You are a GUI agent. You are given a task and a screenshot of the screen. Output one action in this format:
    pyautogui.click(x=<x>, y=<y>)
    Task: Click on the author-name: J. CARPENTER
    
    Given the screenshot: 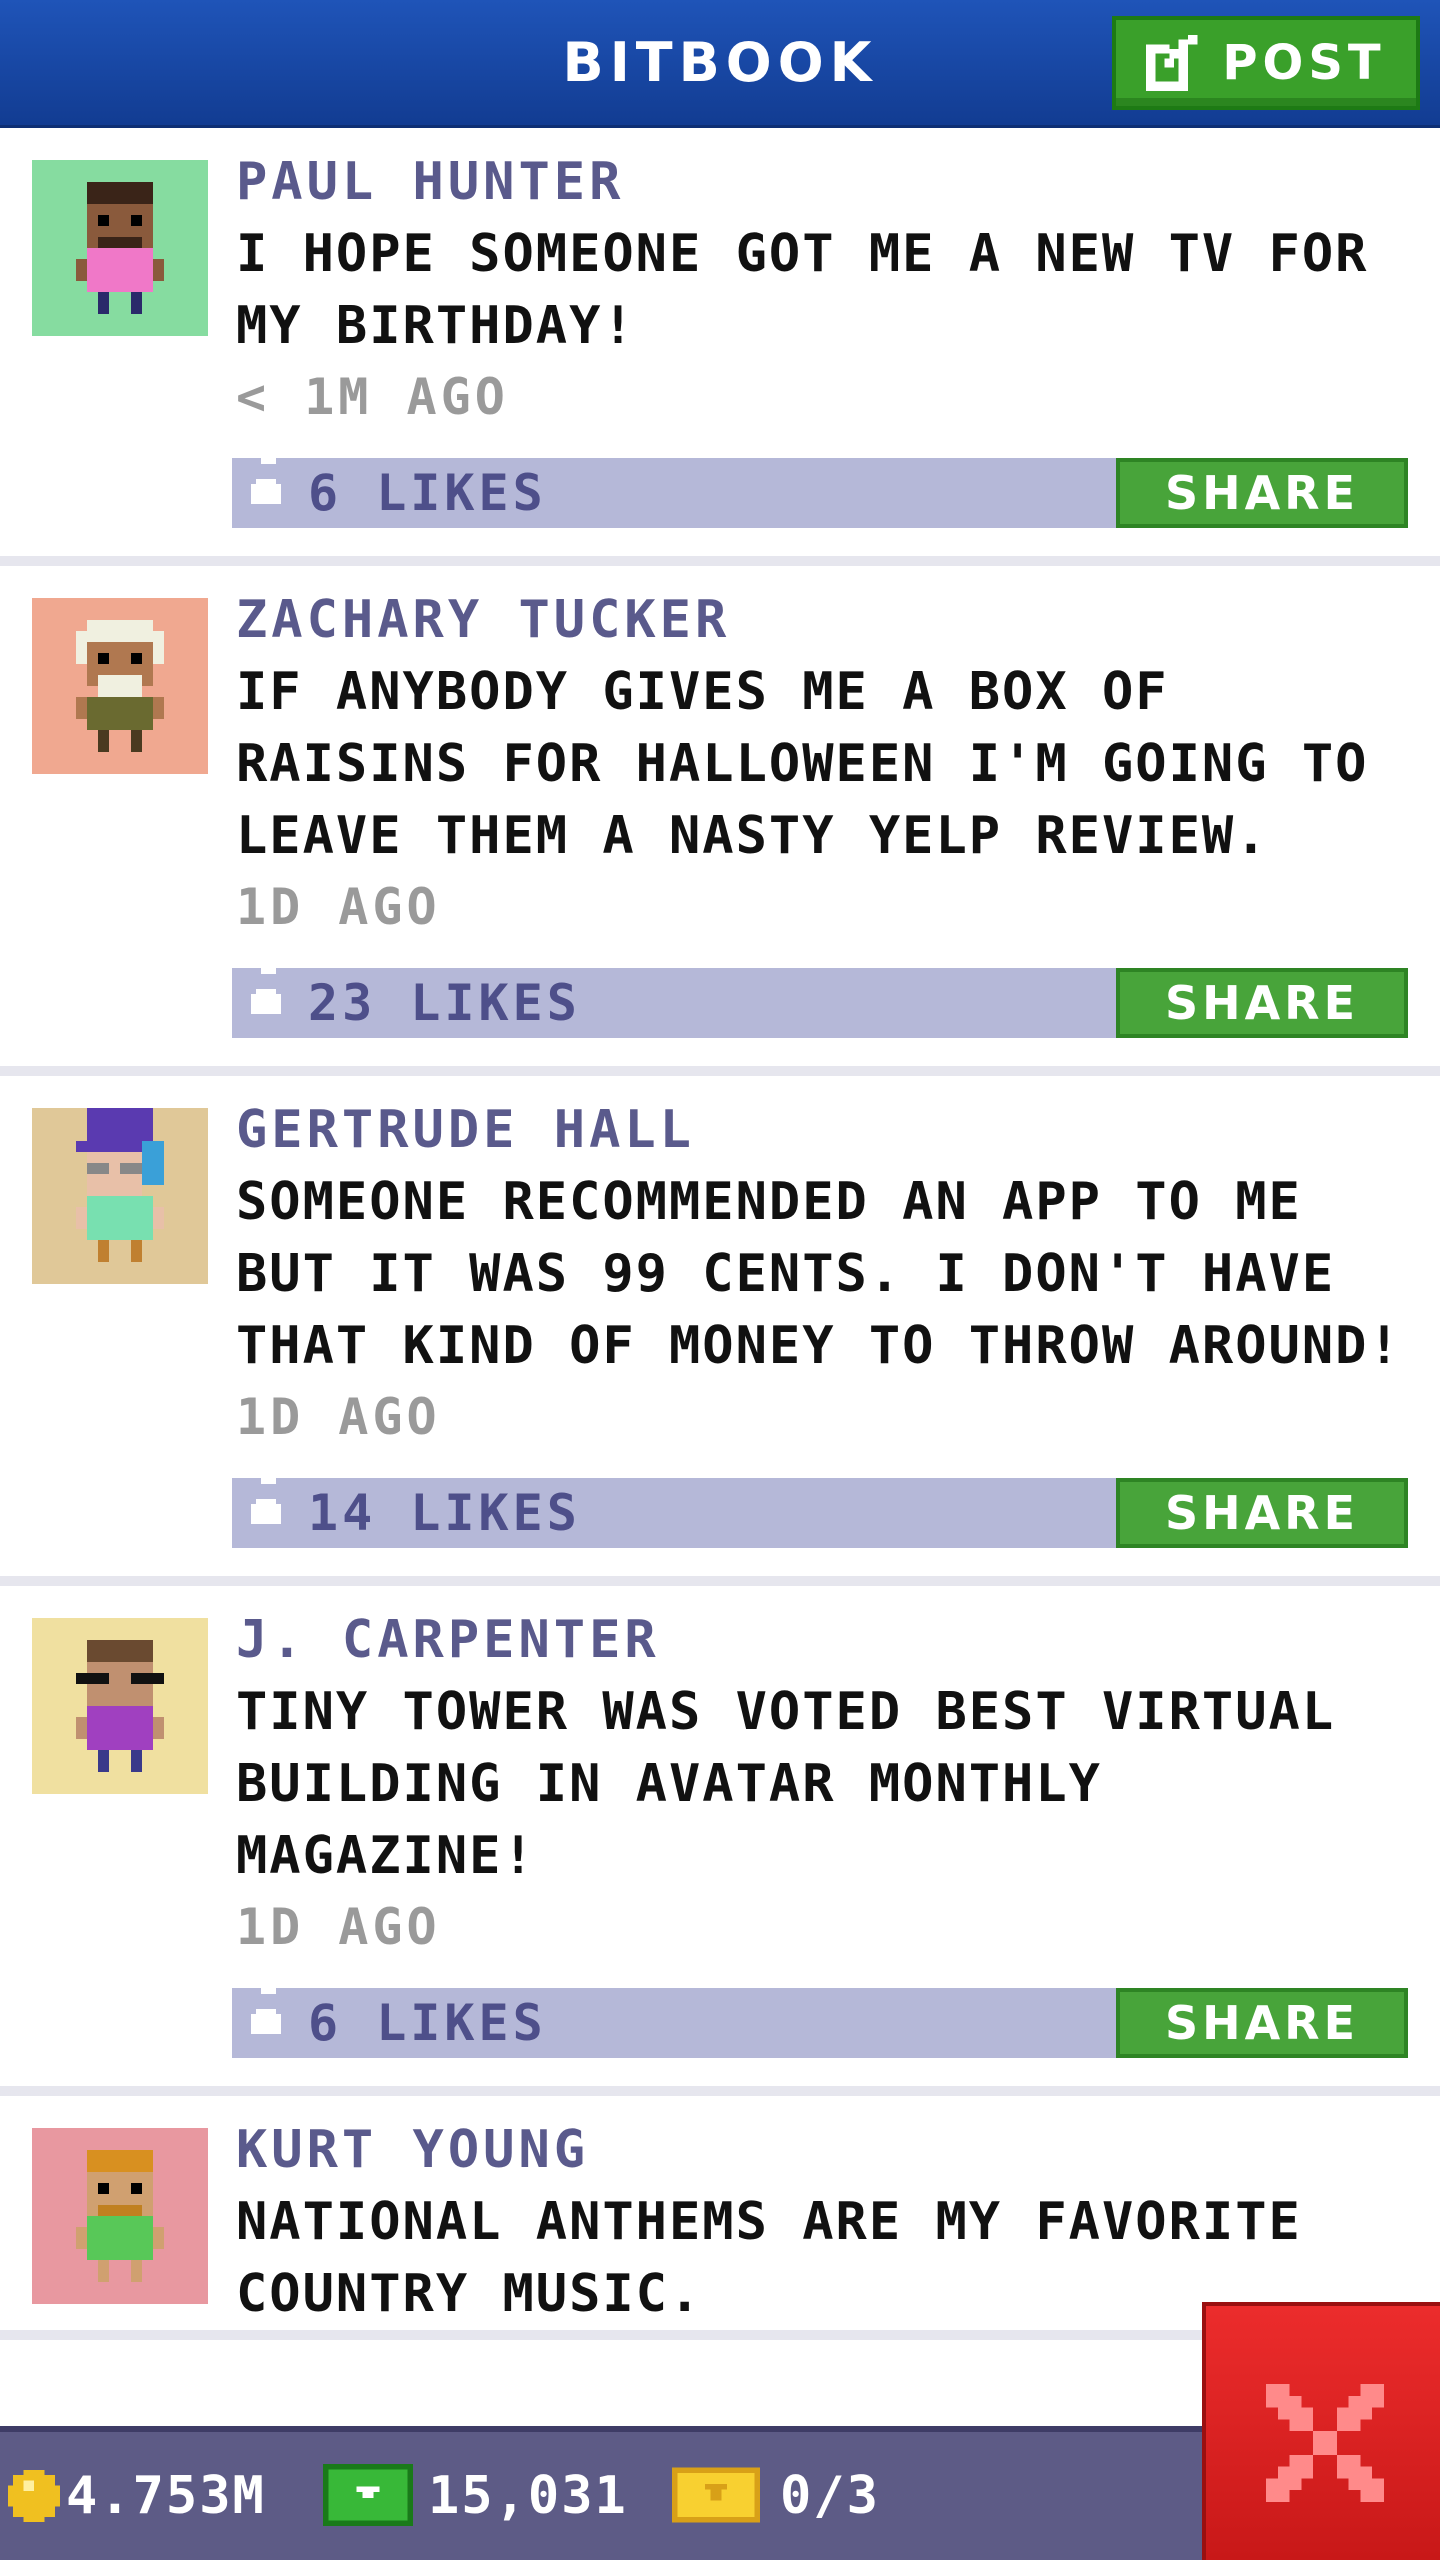 What is the action you would take?
    pyautogui.click(x=827, y=1640)
    